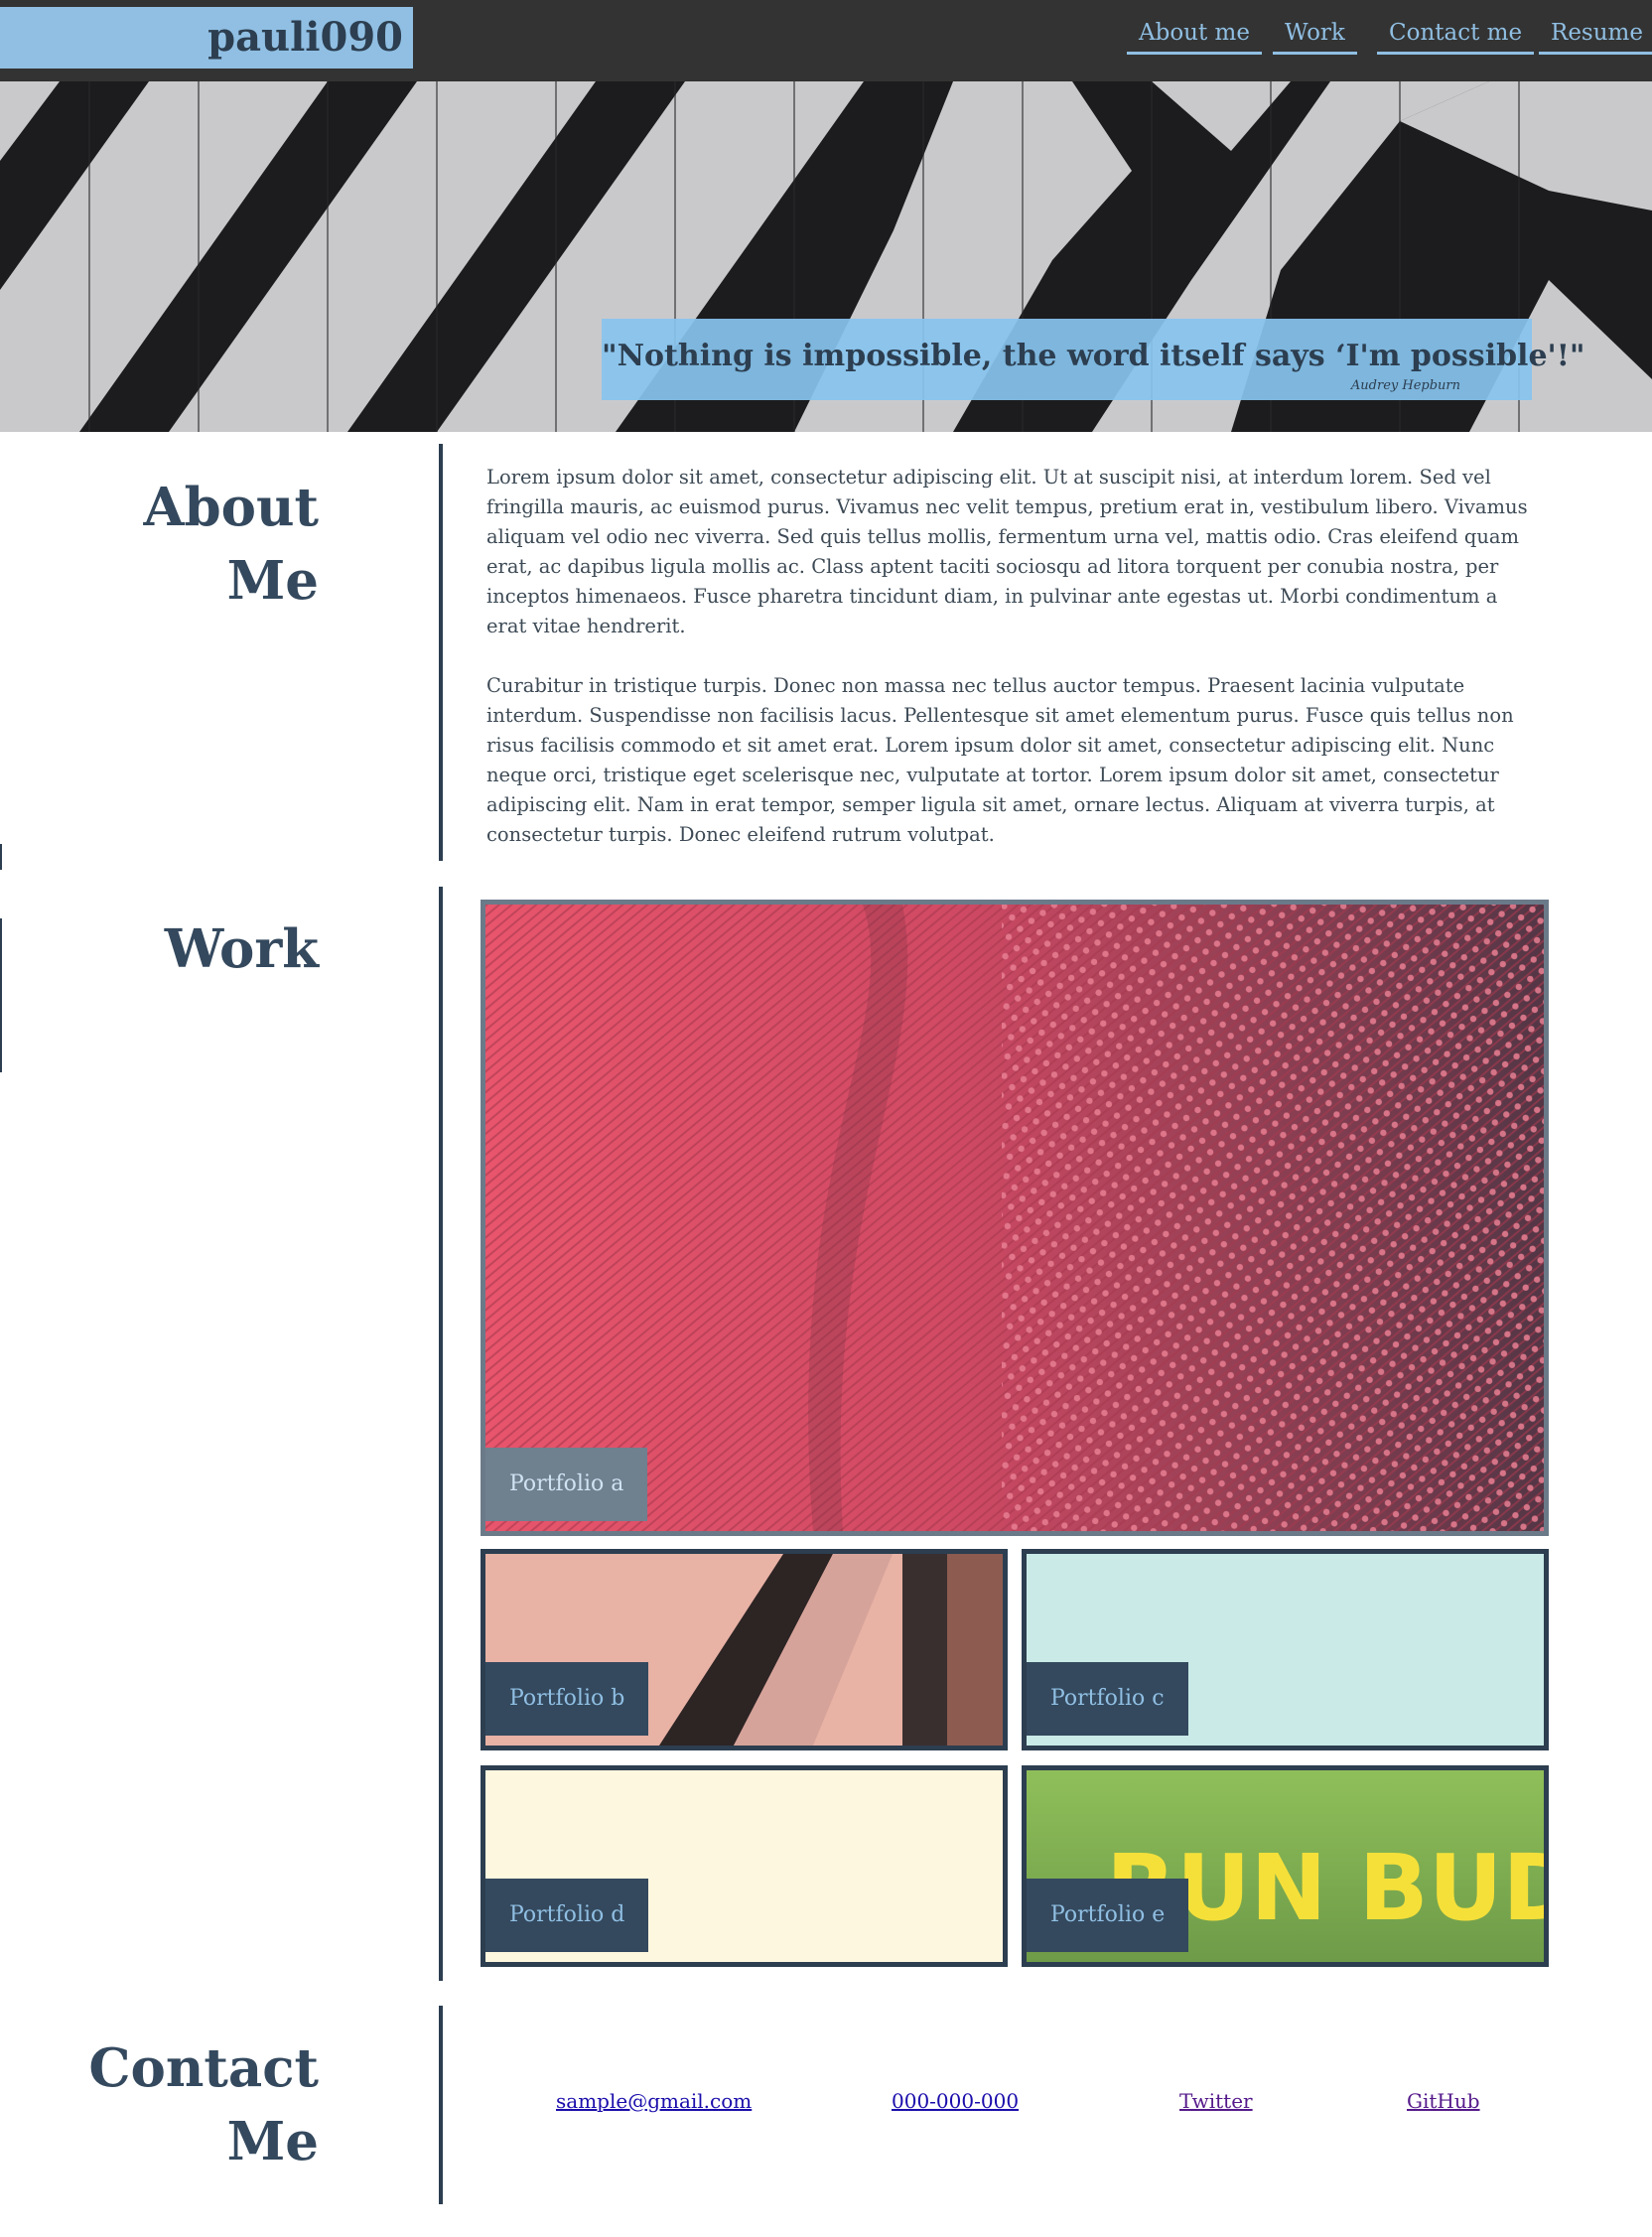  Describe the element at coordinates (745, 1866) in the screenshot. I see `portfolio-tile-d: Portfolio d` at that location.